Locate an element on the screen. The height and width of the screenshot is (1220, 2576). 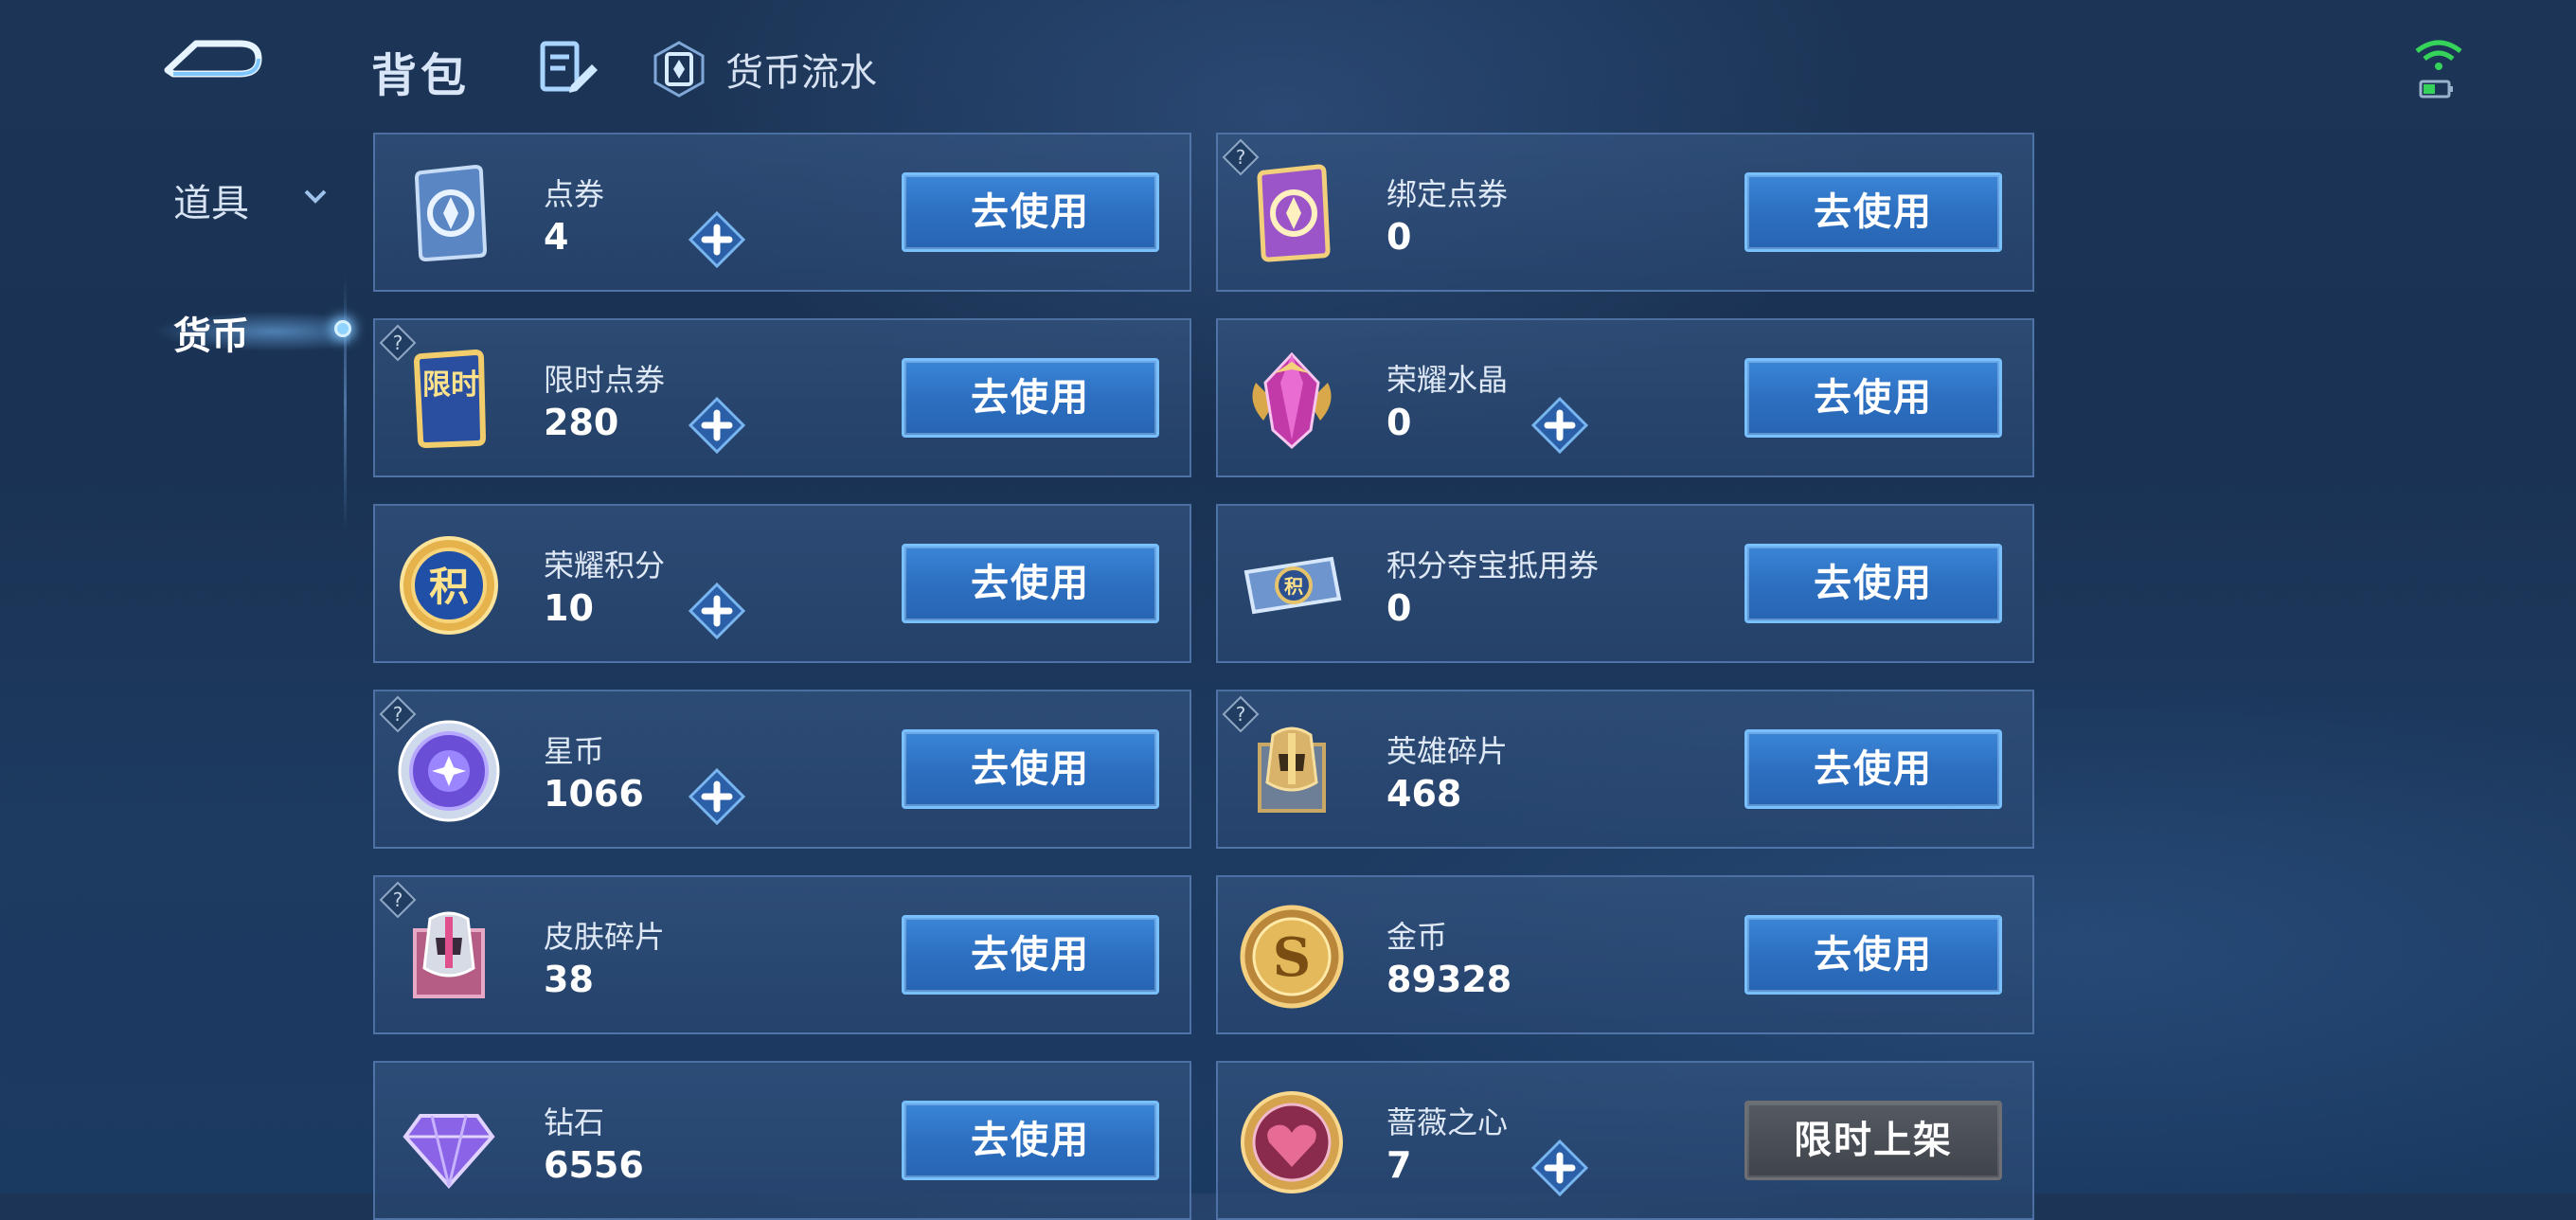
currency-name: 星币 is located at coordinates (574, 751).